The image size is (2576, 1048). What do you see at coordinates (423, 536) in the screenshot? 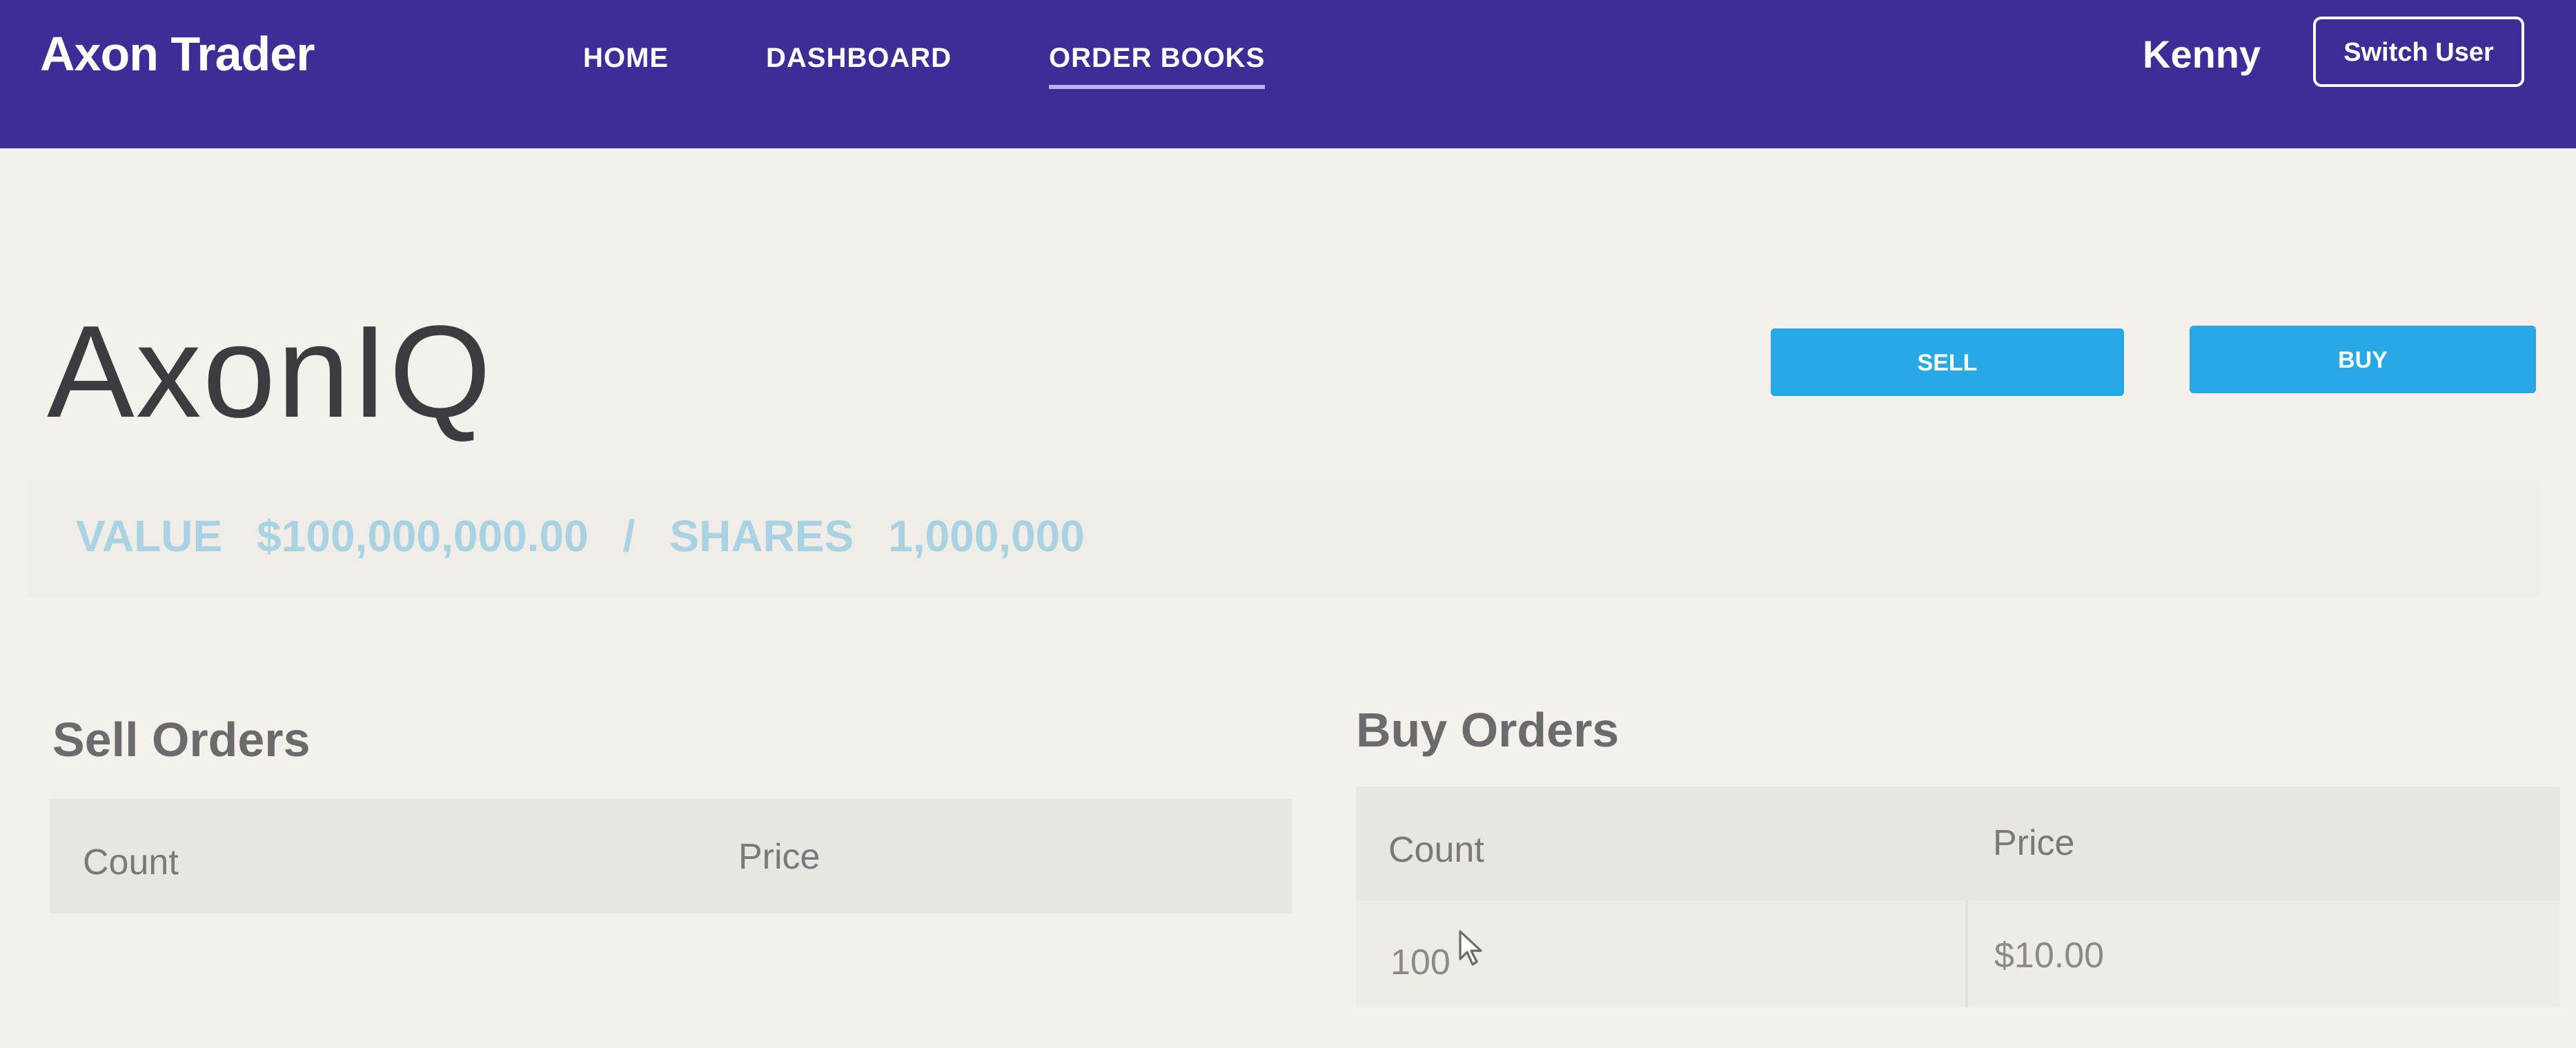
I see `value-amount: $100,000,000.00` at bounding box center [423, 536].